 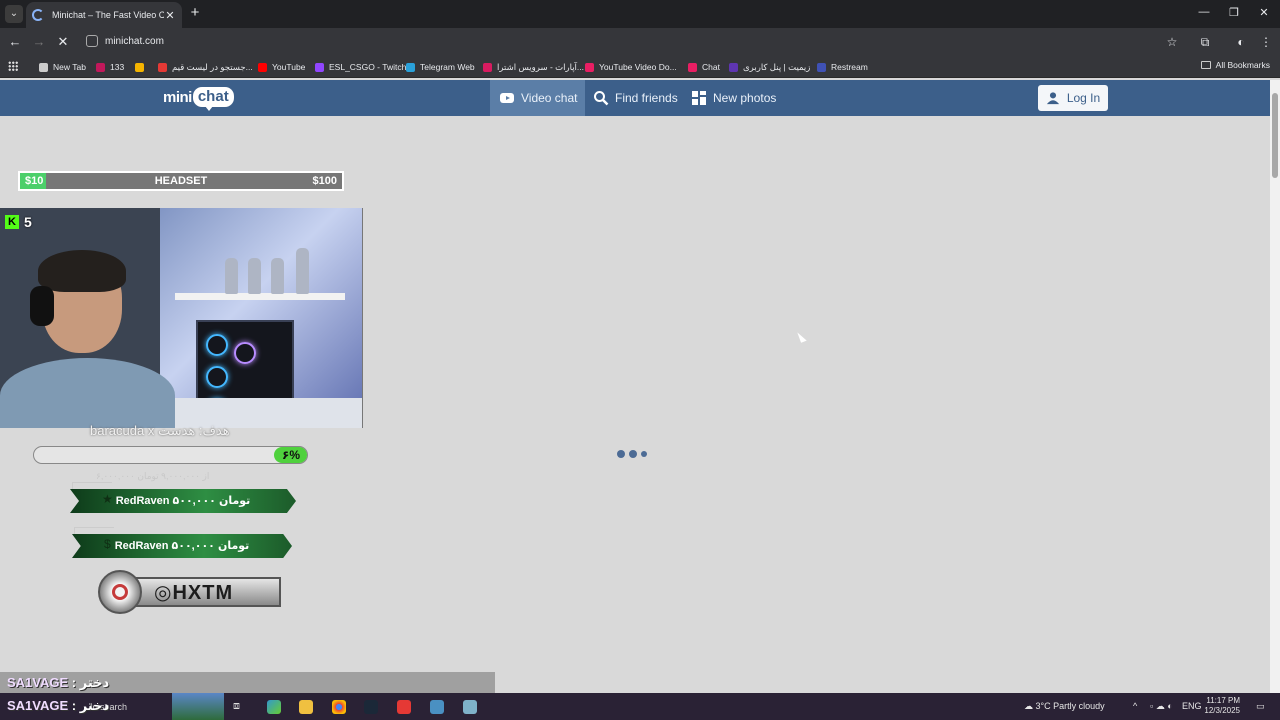 What do you see at coordinates (62, 67) in the screenshot?
I see `bookmark-item: New Tab` at bounding box center [62, 67].